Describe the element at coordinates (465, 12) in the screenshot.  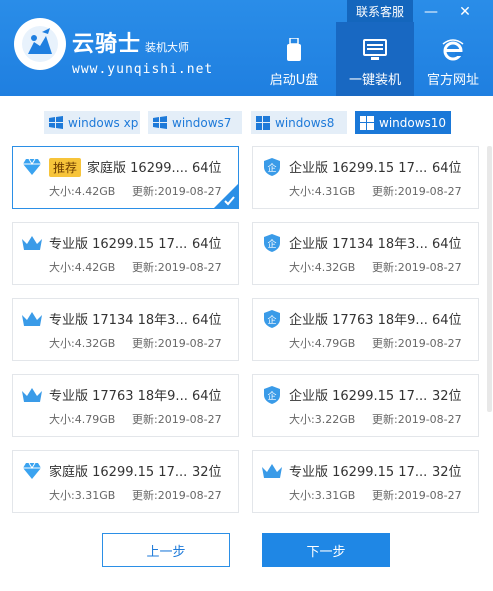
I see `close-icon: ✕` at that location.